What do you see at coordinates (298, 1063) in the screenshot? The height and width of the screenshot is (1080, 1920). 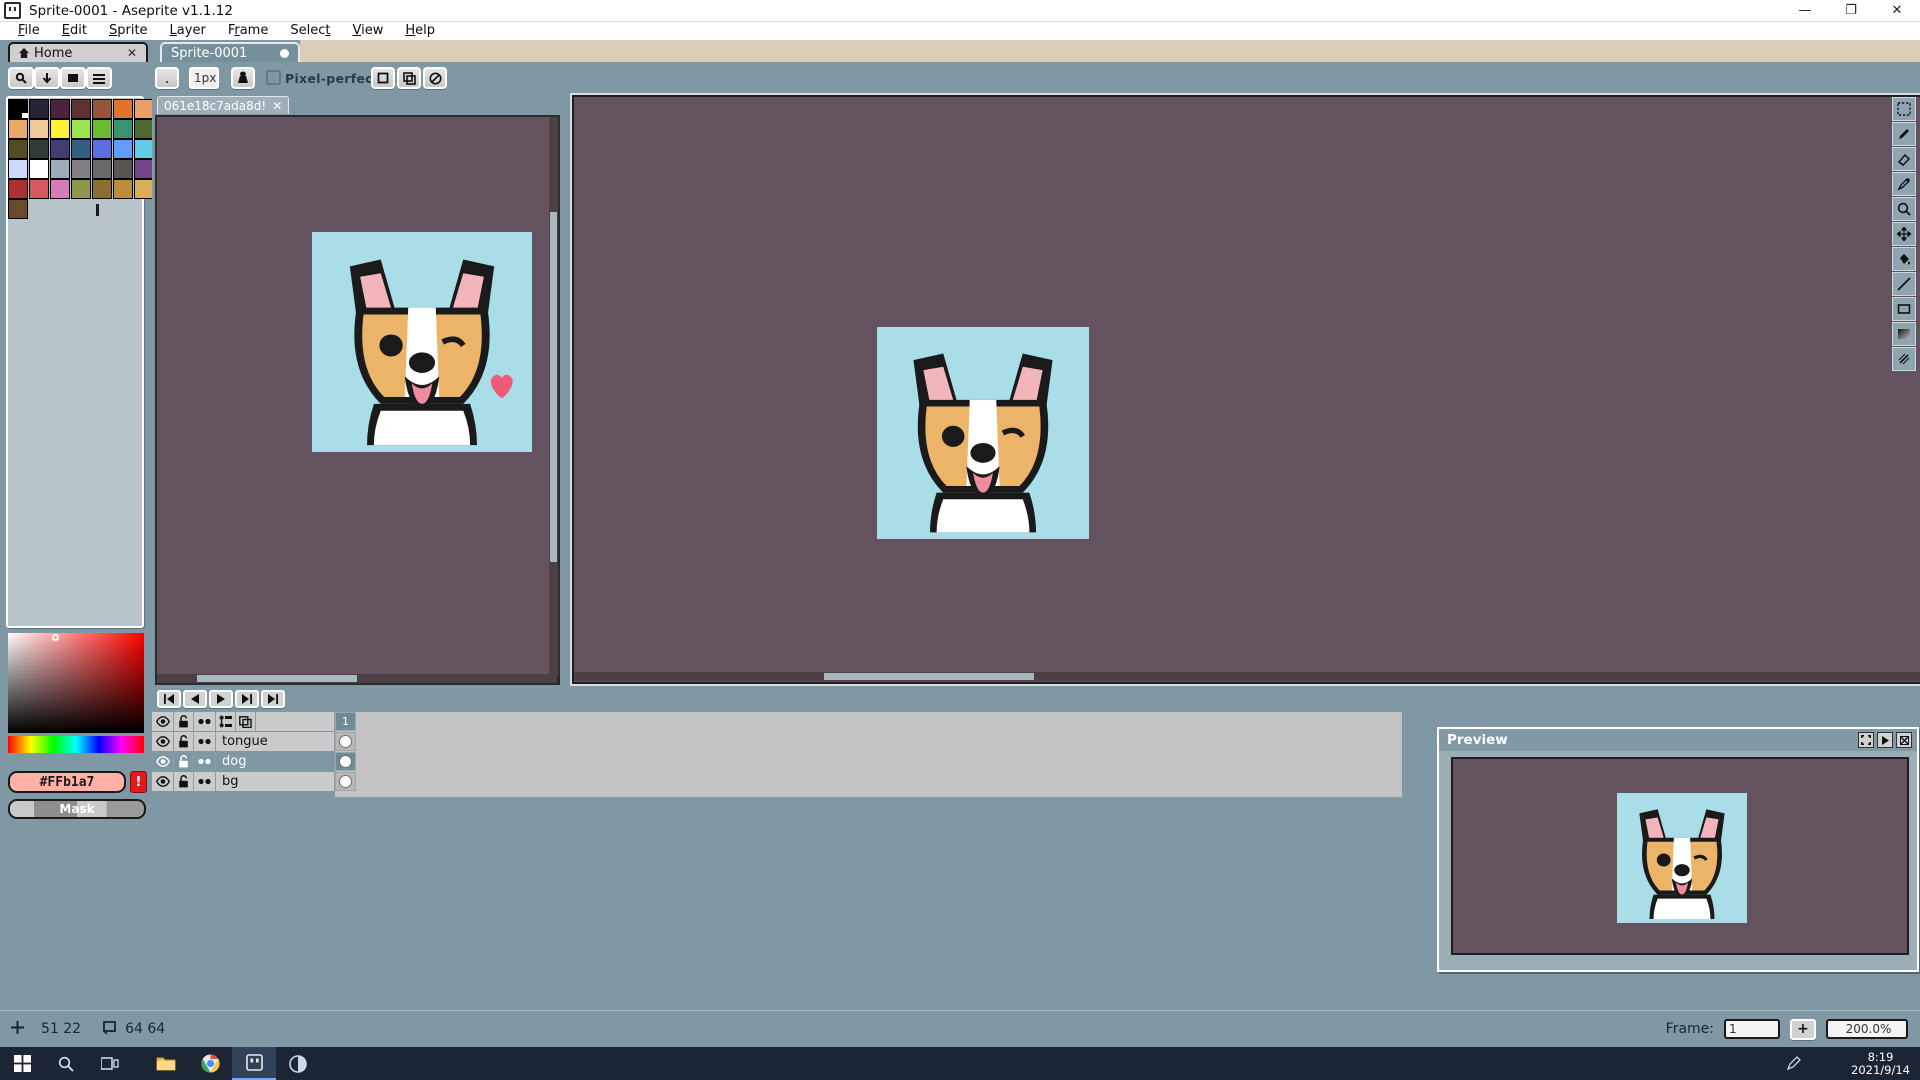 I see `other-app-icon` at bounding box center [298, 1063].